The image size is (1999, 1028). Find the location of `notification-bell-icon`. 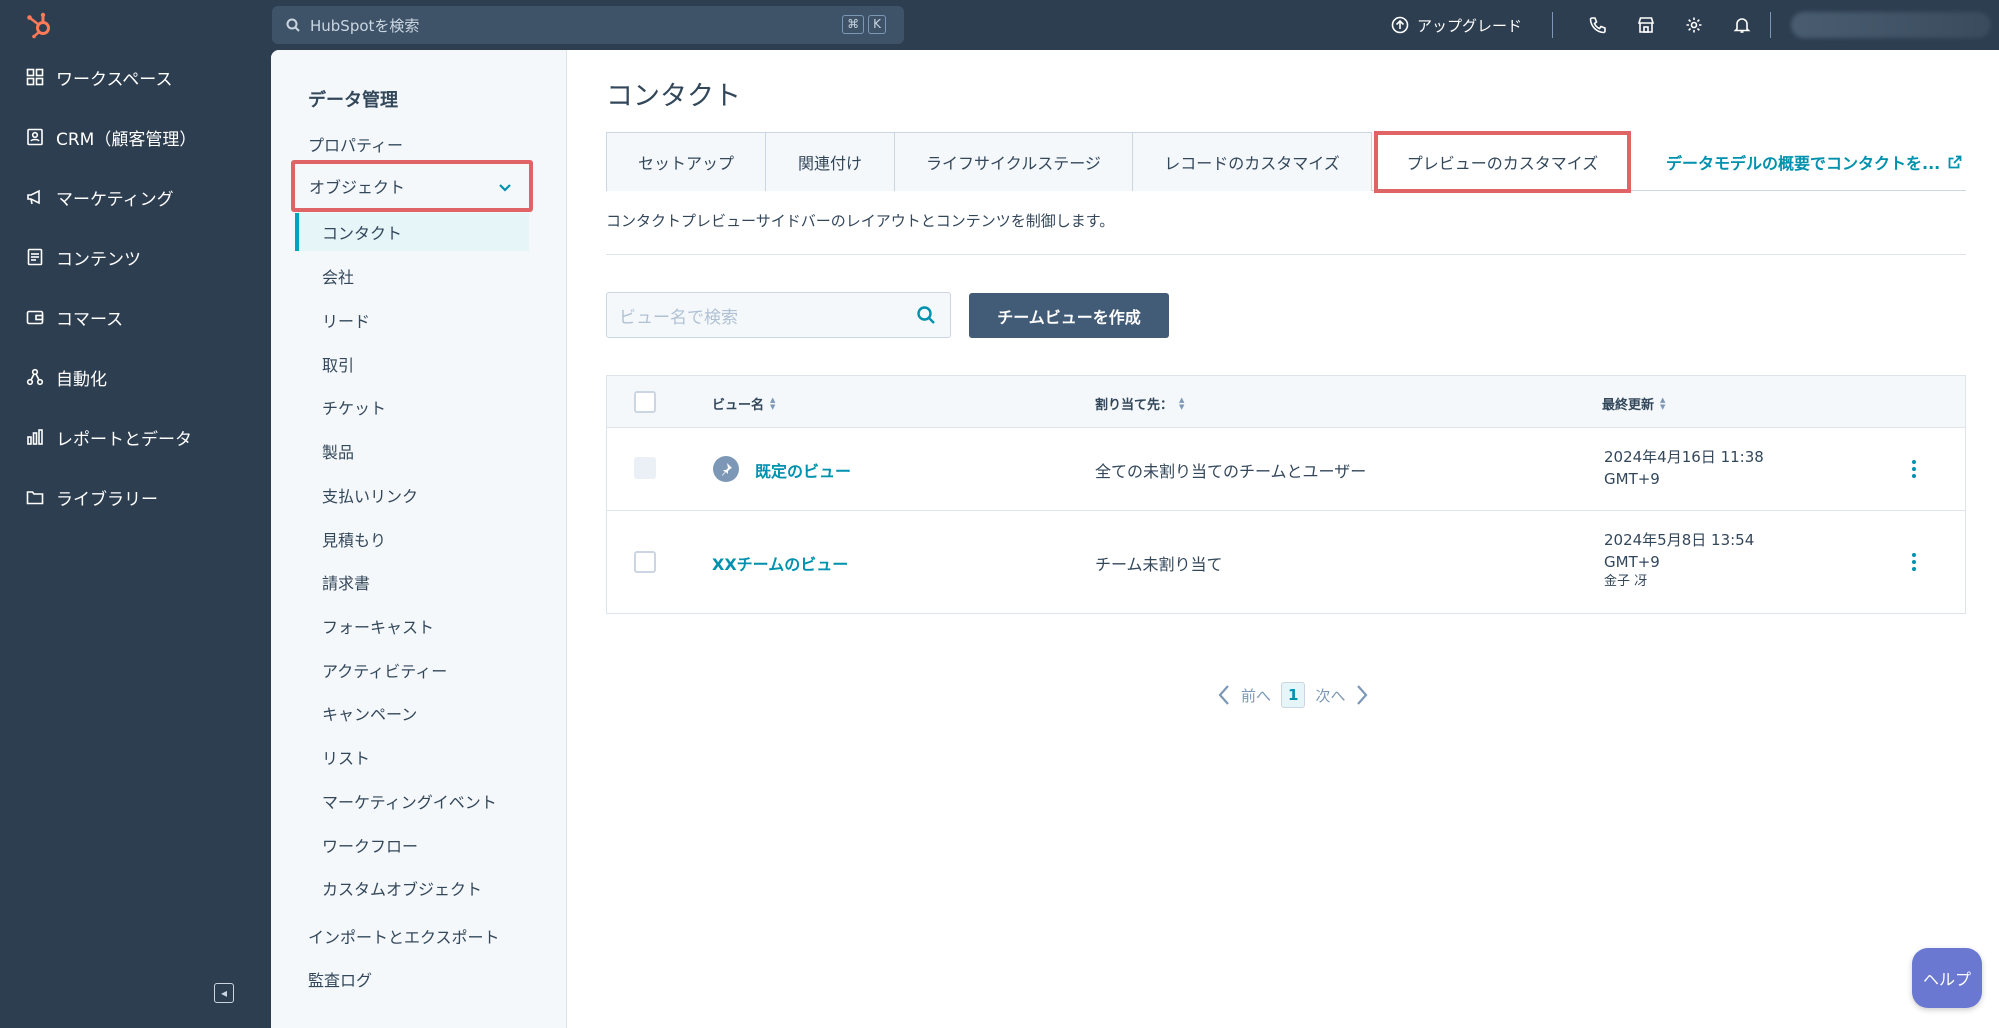

notification-bell-icon is located at coordinates (1742, 25).